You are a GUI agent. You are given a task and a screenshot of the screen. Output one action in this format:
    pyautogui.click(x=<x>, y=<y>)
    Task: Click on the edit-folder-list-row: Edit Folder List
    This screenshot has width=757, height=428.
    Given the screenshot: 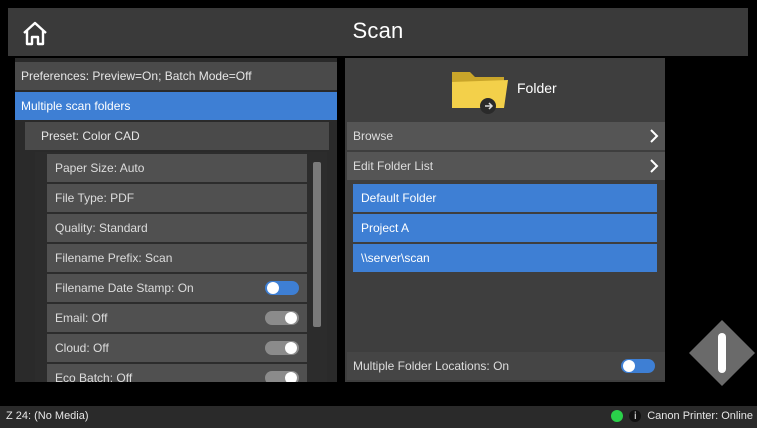 What is the action you would take?
    pyautogui.click(x=506, y=166)
    